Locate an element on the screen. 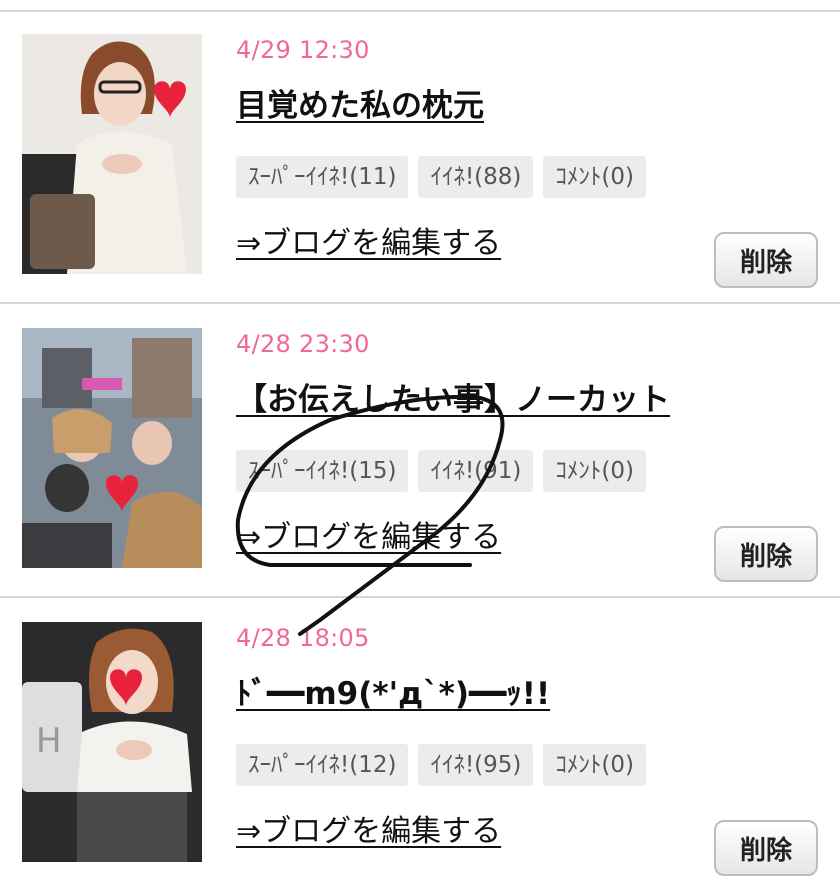 This screenshot has width=840, height=892. super-like-badge: ｽｰﾊﾟｰｲｲﾈ!(12) is located at coordinates (322, 765).